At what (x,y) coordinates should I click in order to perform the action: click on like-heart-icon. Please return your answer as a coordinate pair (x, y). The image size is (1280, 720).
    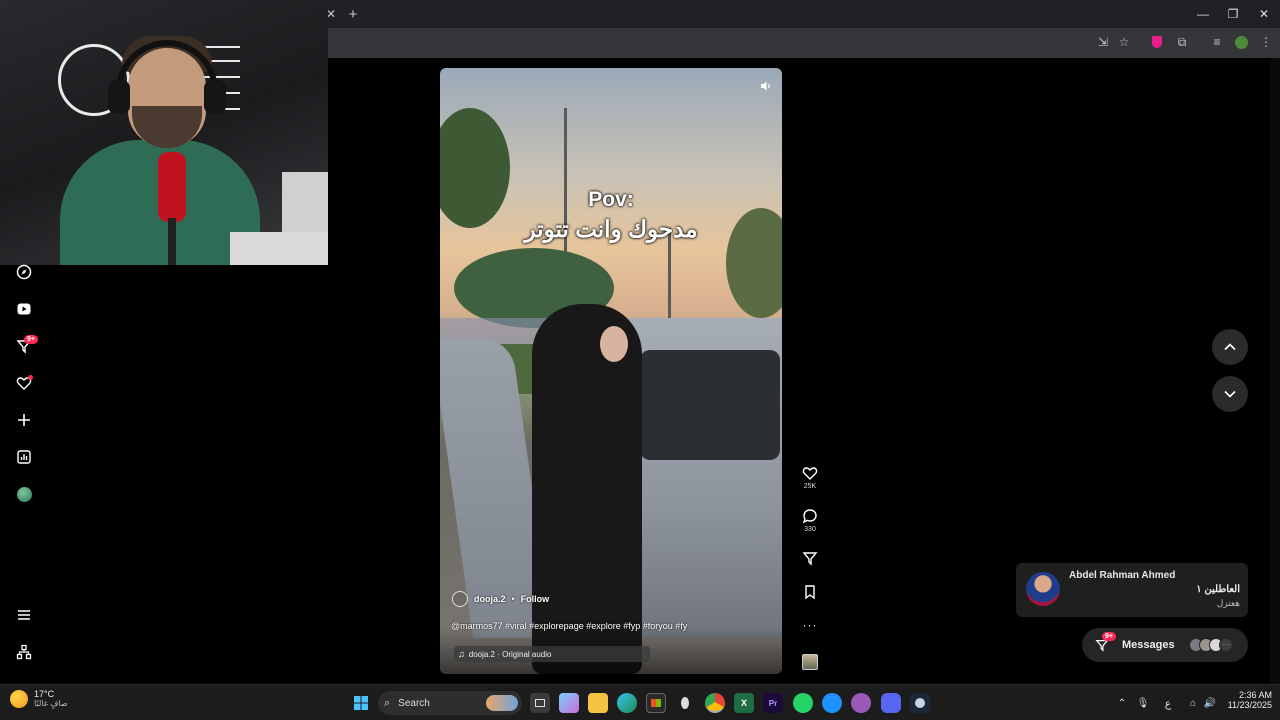
    Looking at the image, I should click on (810, 473).